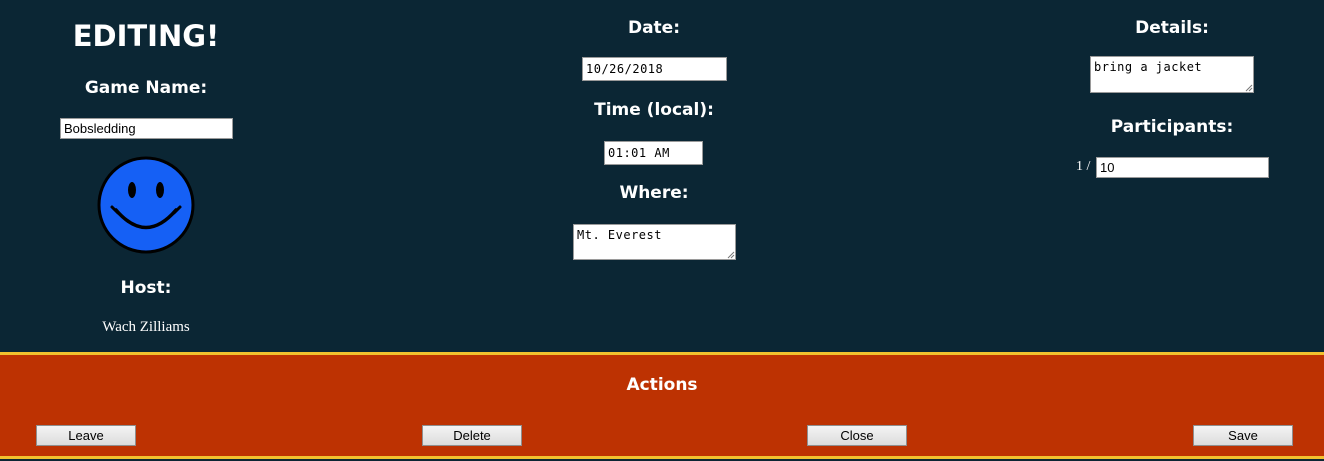 The width and height of the screenshot is (1324, 461). Describe the element at coordinates (146, 327) in the screenshot. I see `host-name: Wach Zilliams` at that location.